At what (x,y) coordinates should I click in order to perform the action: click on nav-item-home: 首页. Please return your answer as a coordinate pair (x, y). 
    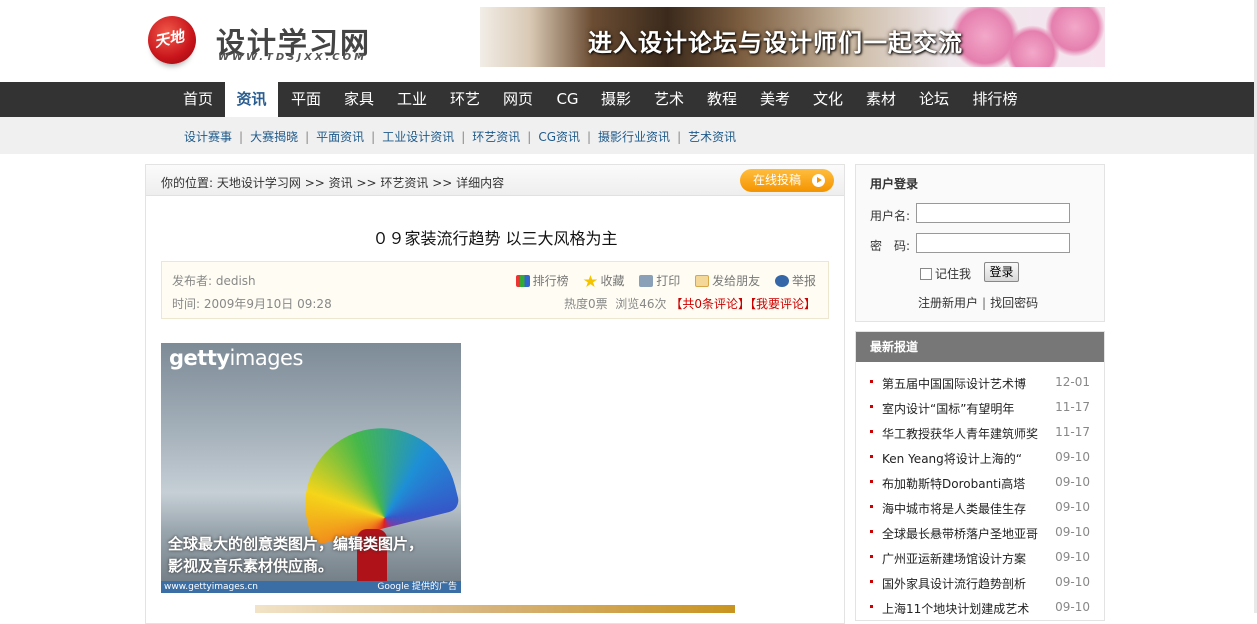
    Looking at the image, I should click on (198, 99).